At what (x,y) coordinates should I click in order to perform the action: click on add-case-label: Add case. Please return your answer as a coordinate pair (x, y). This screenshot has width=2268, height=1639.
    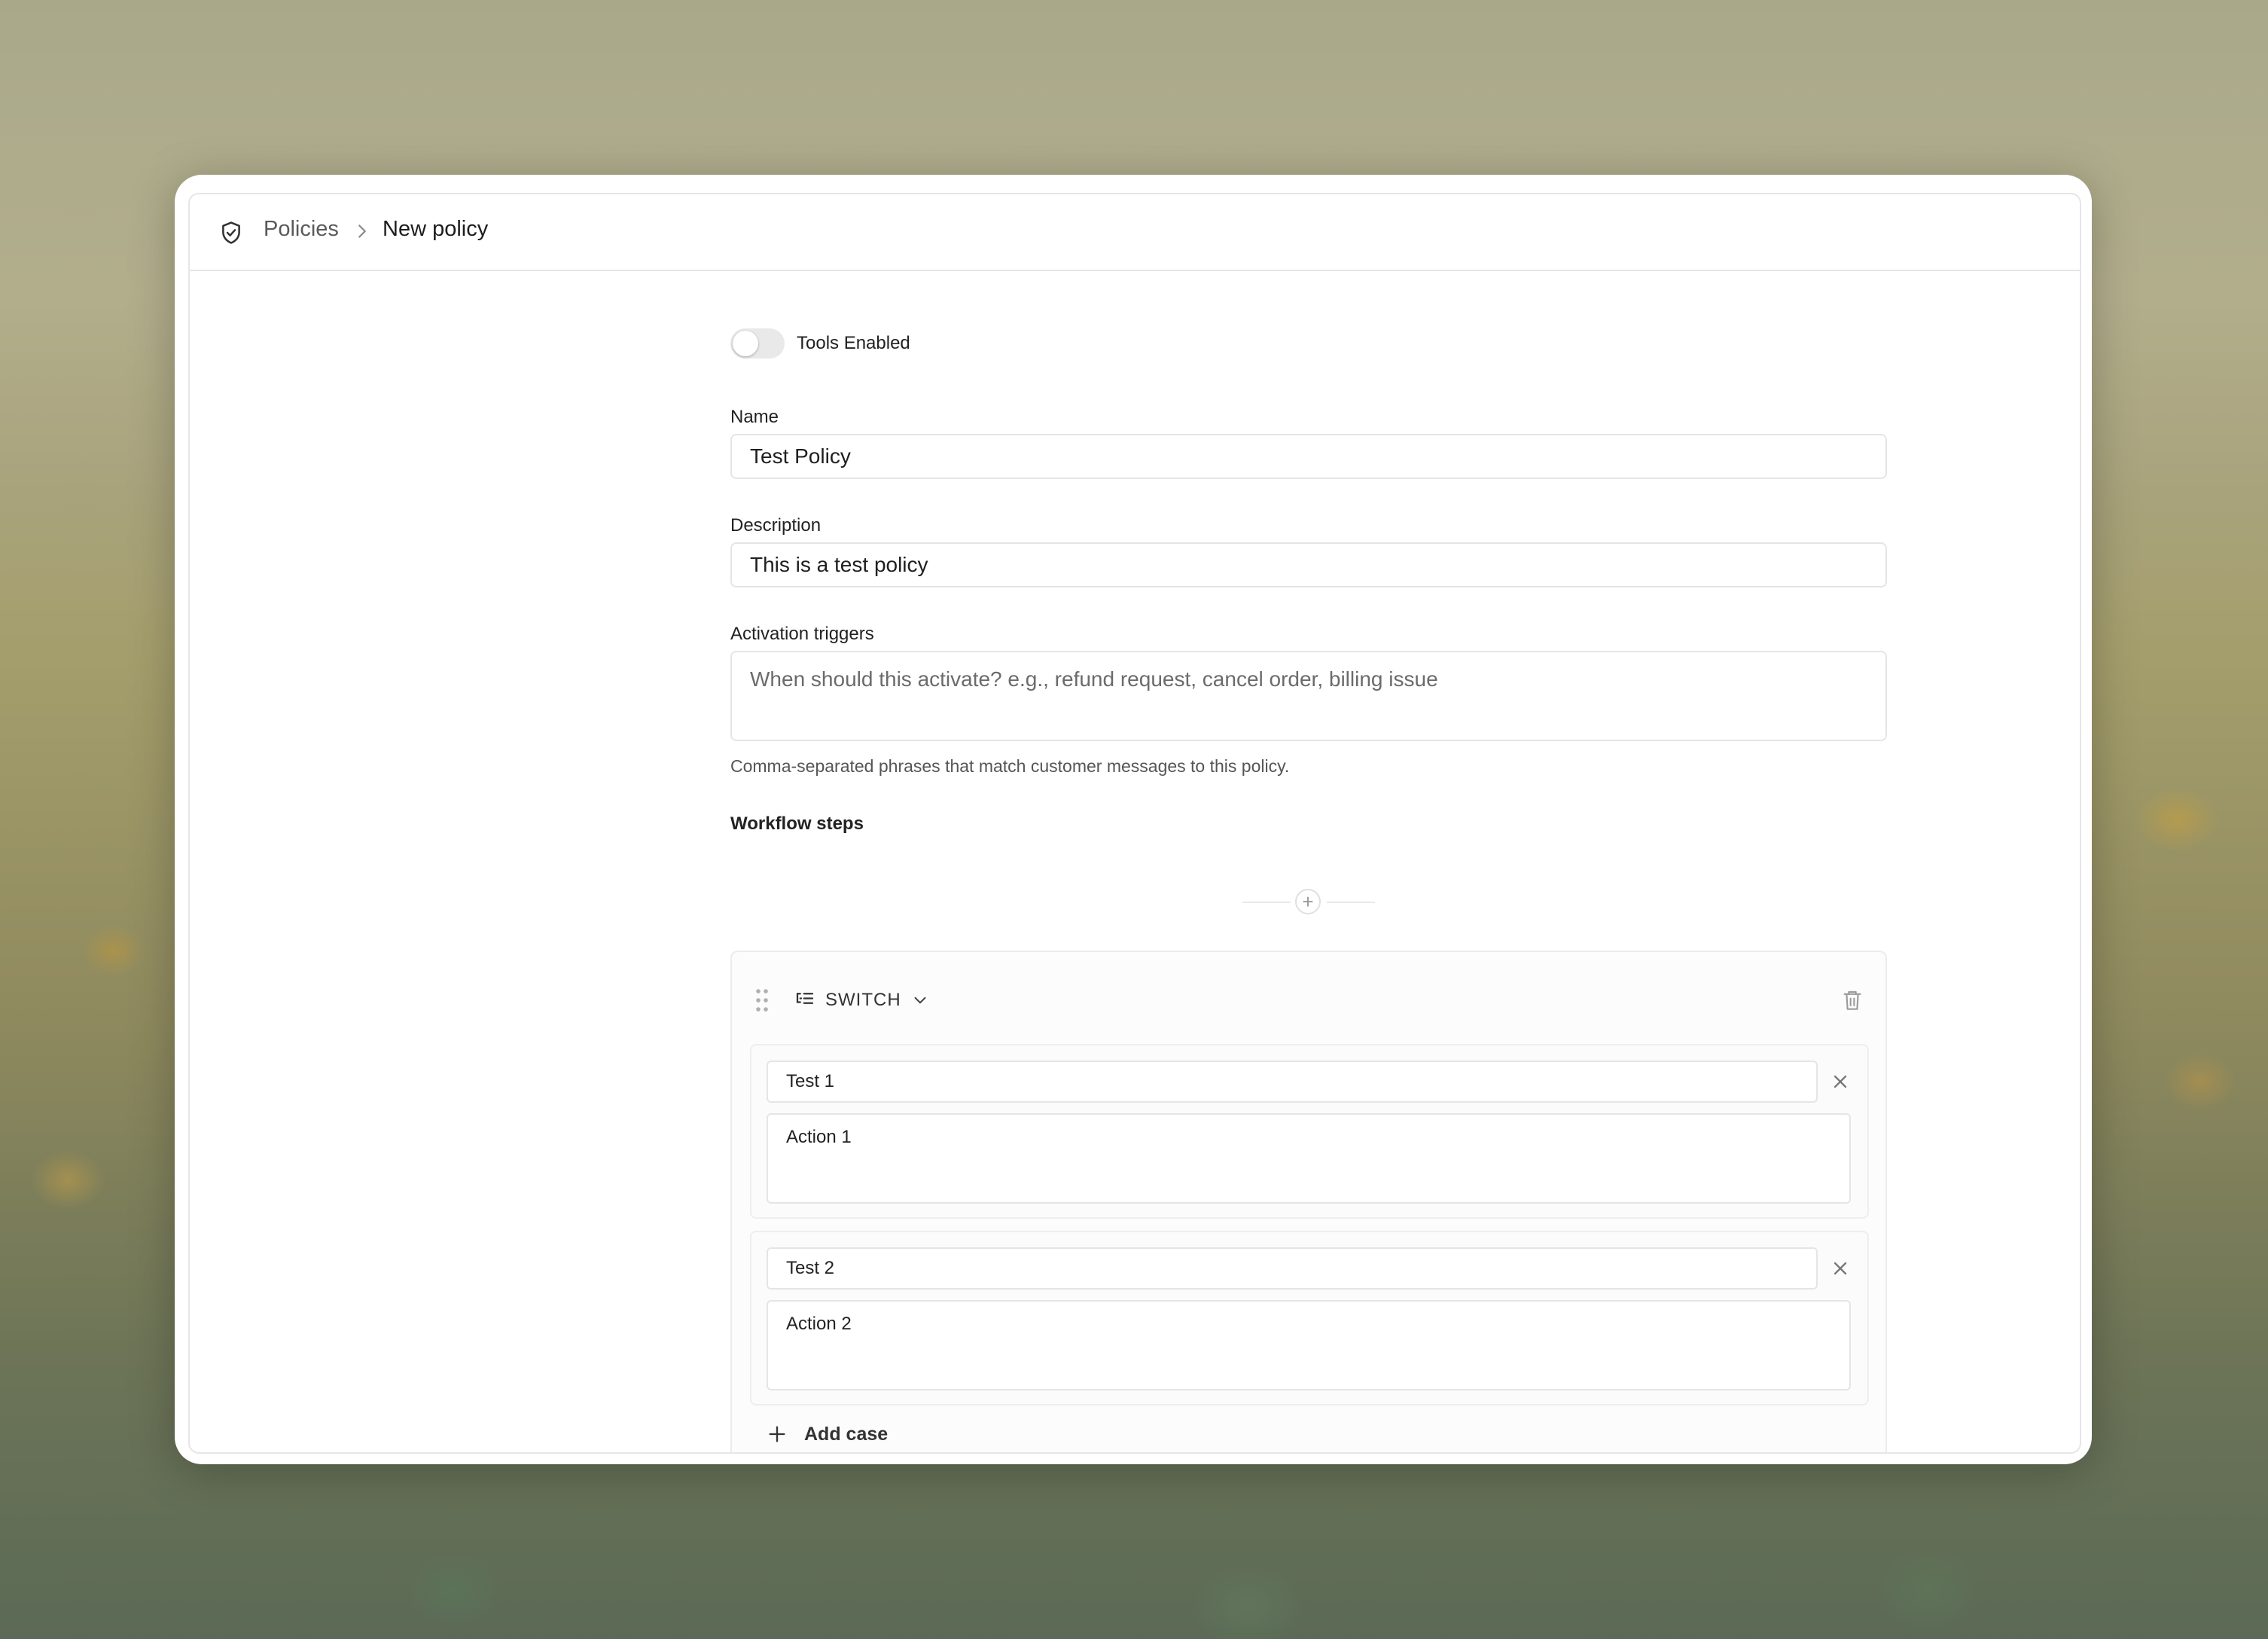
    Looking at the image, I should click on (846, 1434).